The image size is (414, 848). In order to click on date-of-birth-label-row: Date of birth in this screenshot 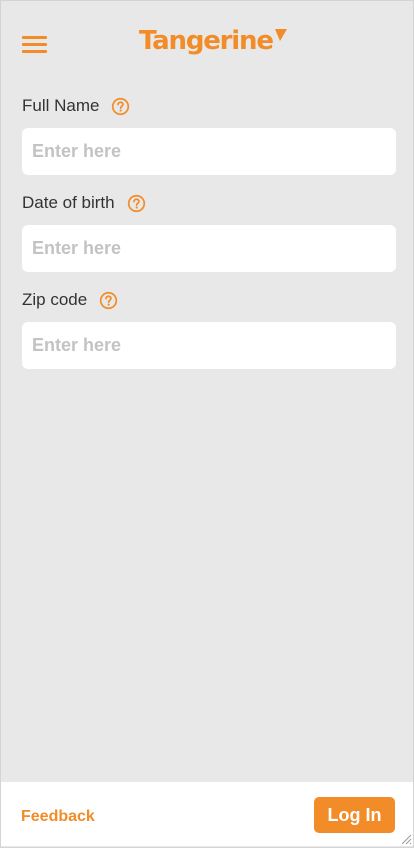, I will do `click(84, 203)`.